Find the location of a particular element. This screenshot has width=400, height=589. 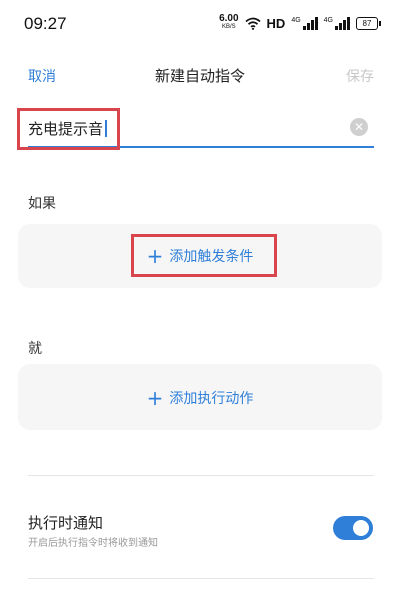

signal-2-label: 4G is located at coordinates (328, 20).